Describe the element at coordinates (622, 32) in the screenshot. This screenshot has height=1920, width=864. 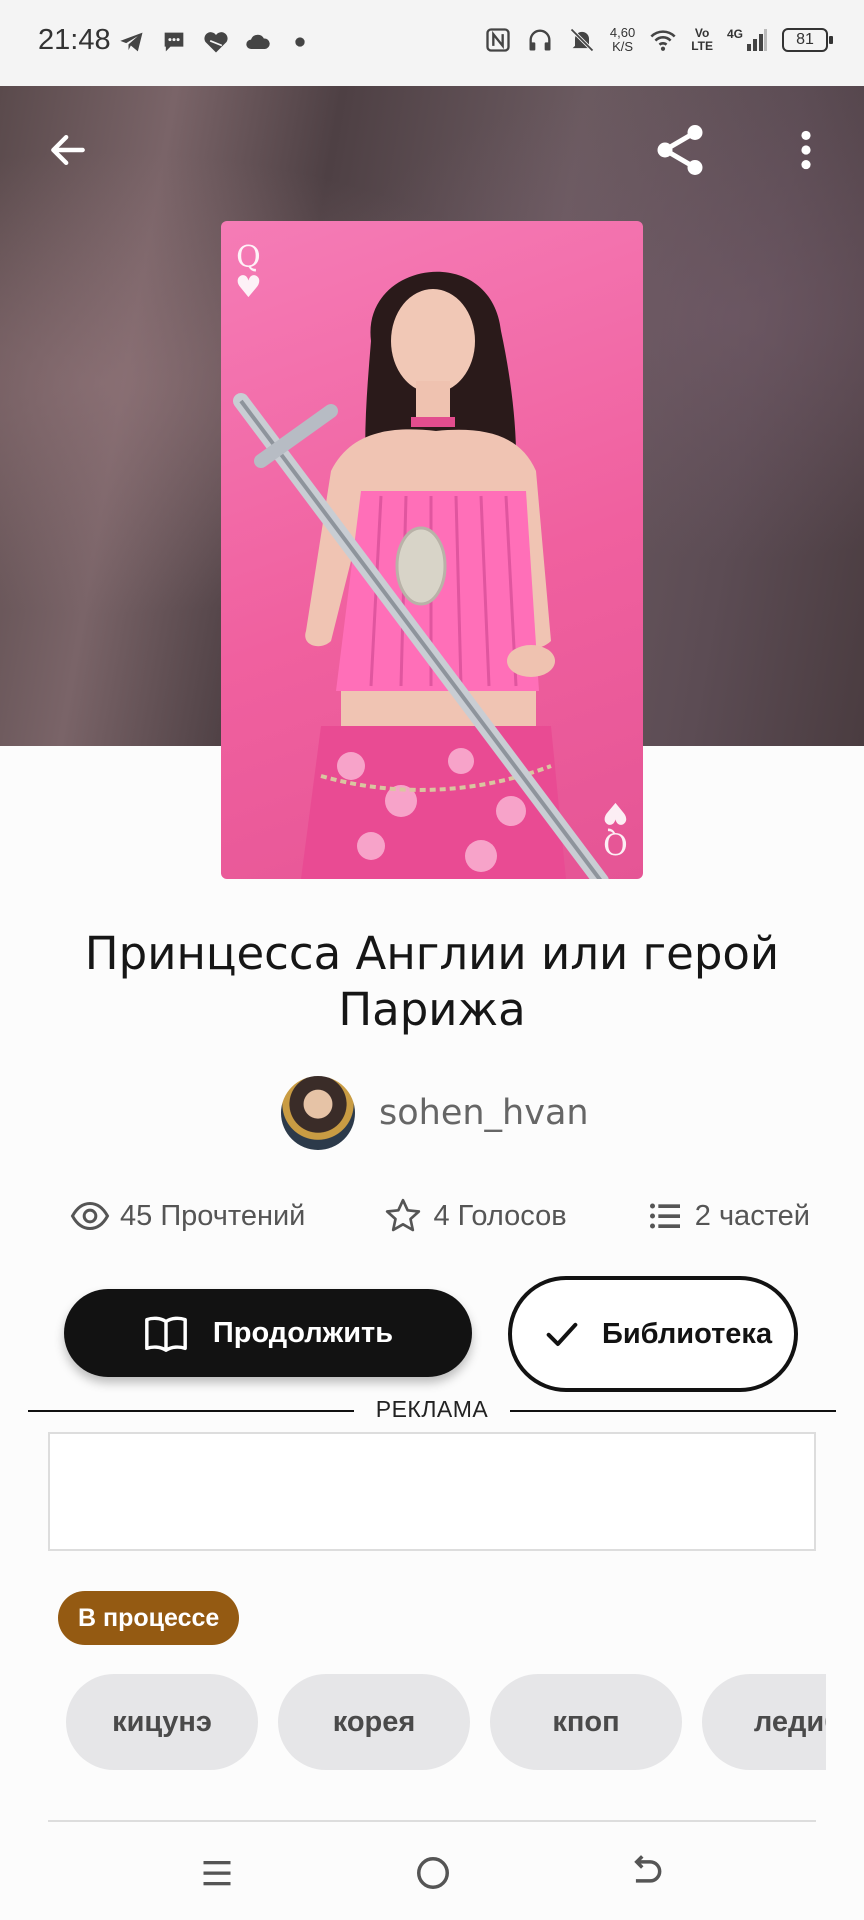
I see `network-speed-value: 4,60` at that location.